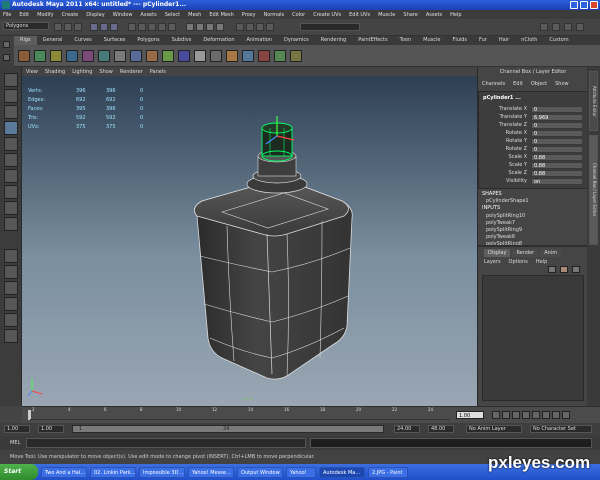 The width and height of the screenshot is (600, 480). I want to click on hypershade-layout-icon, so click(11, 320).